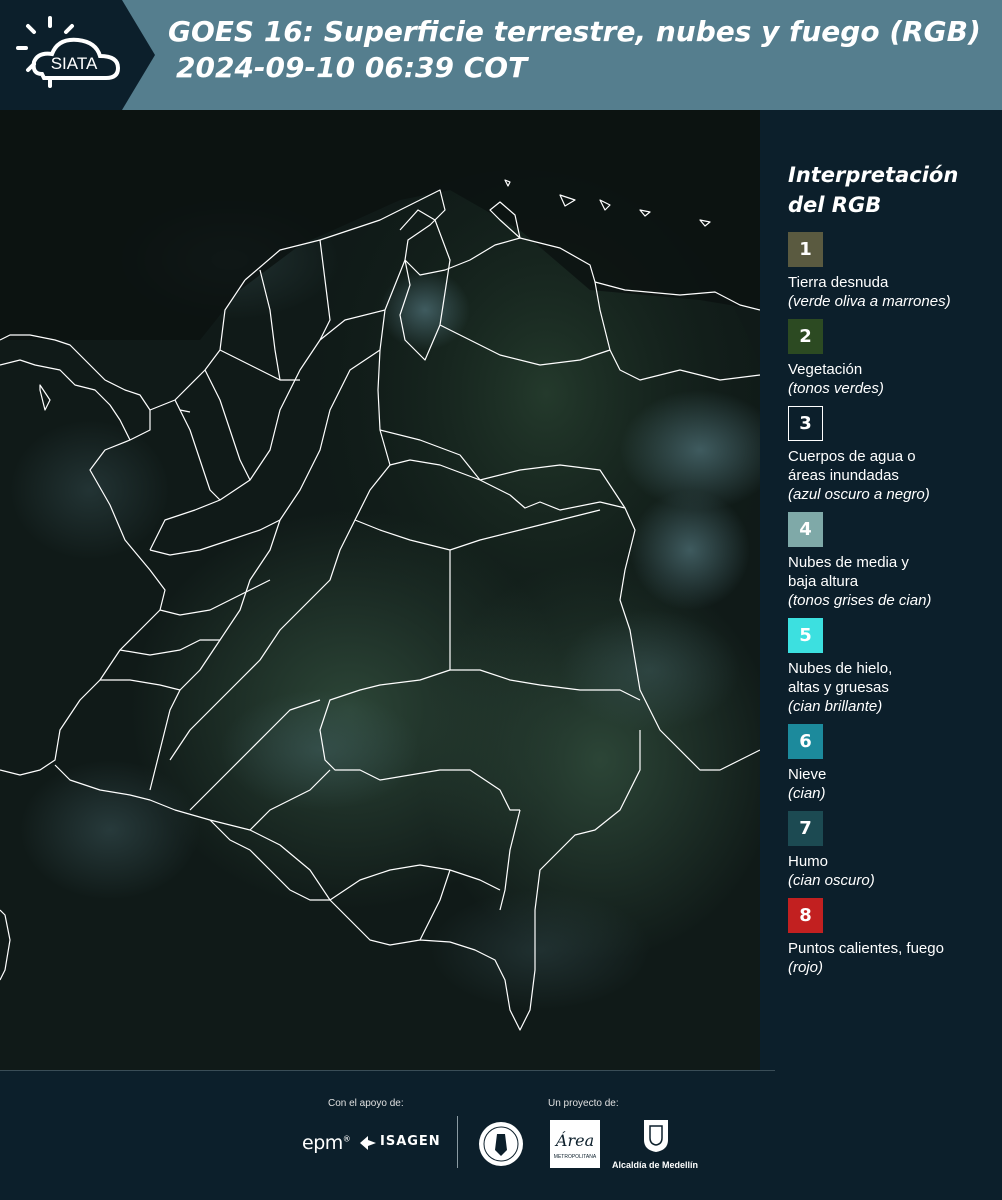 The image size is (1002, 1200). I want to click on support-label: Con el apoyo de:, so click(366, 1103).